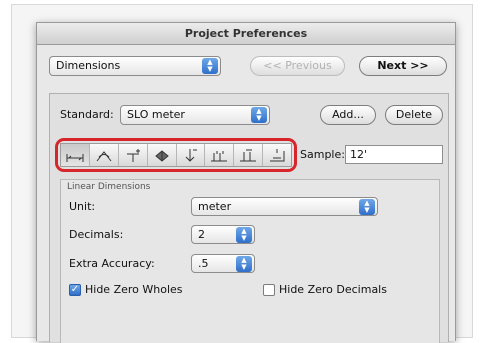  What do you see at coordinates (322, 154) in the screenshot?
I see `sample-label: Sample:` at bounding box center [322, 154].